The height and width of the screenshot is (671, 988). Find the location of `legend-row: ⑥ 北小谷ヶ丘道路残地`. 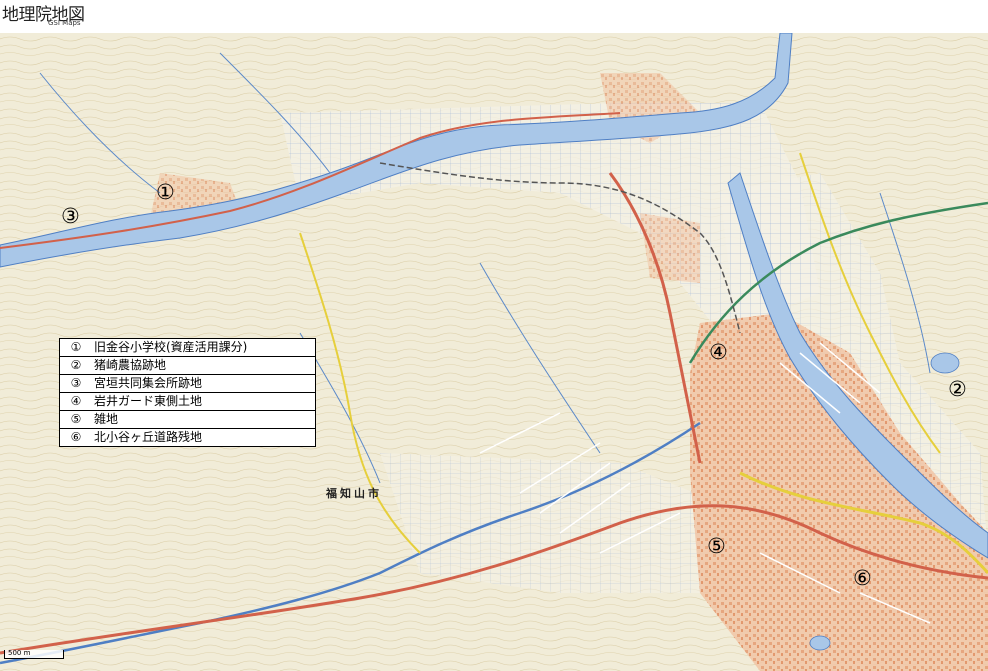

legend-row: ⑥ 北小谷ヶ丘道路残地 is located at coordinates (187, 437).